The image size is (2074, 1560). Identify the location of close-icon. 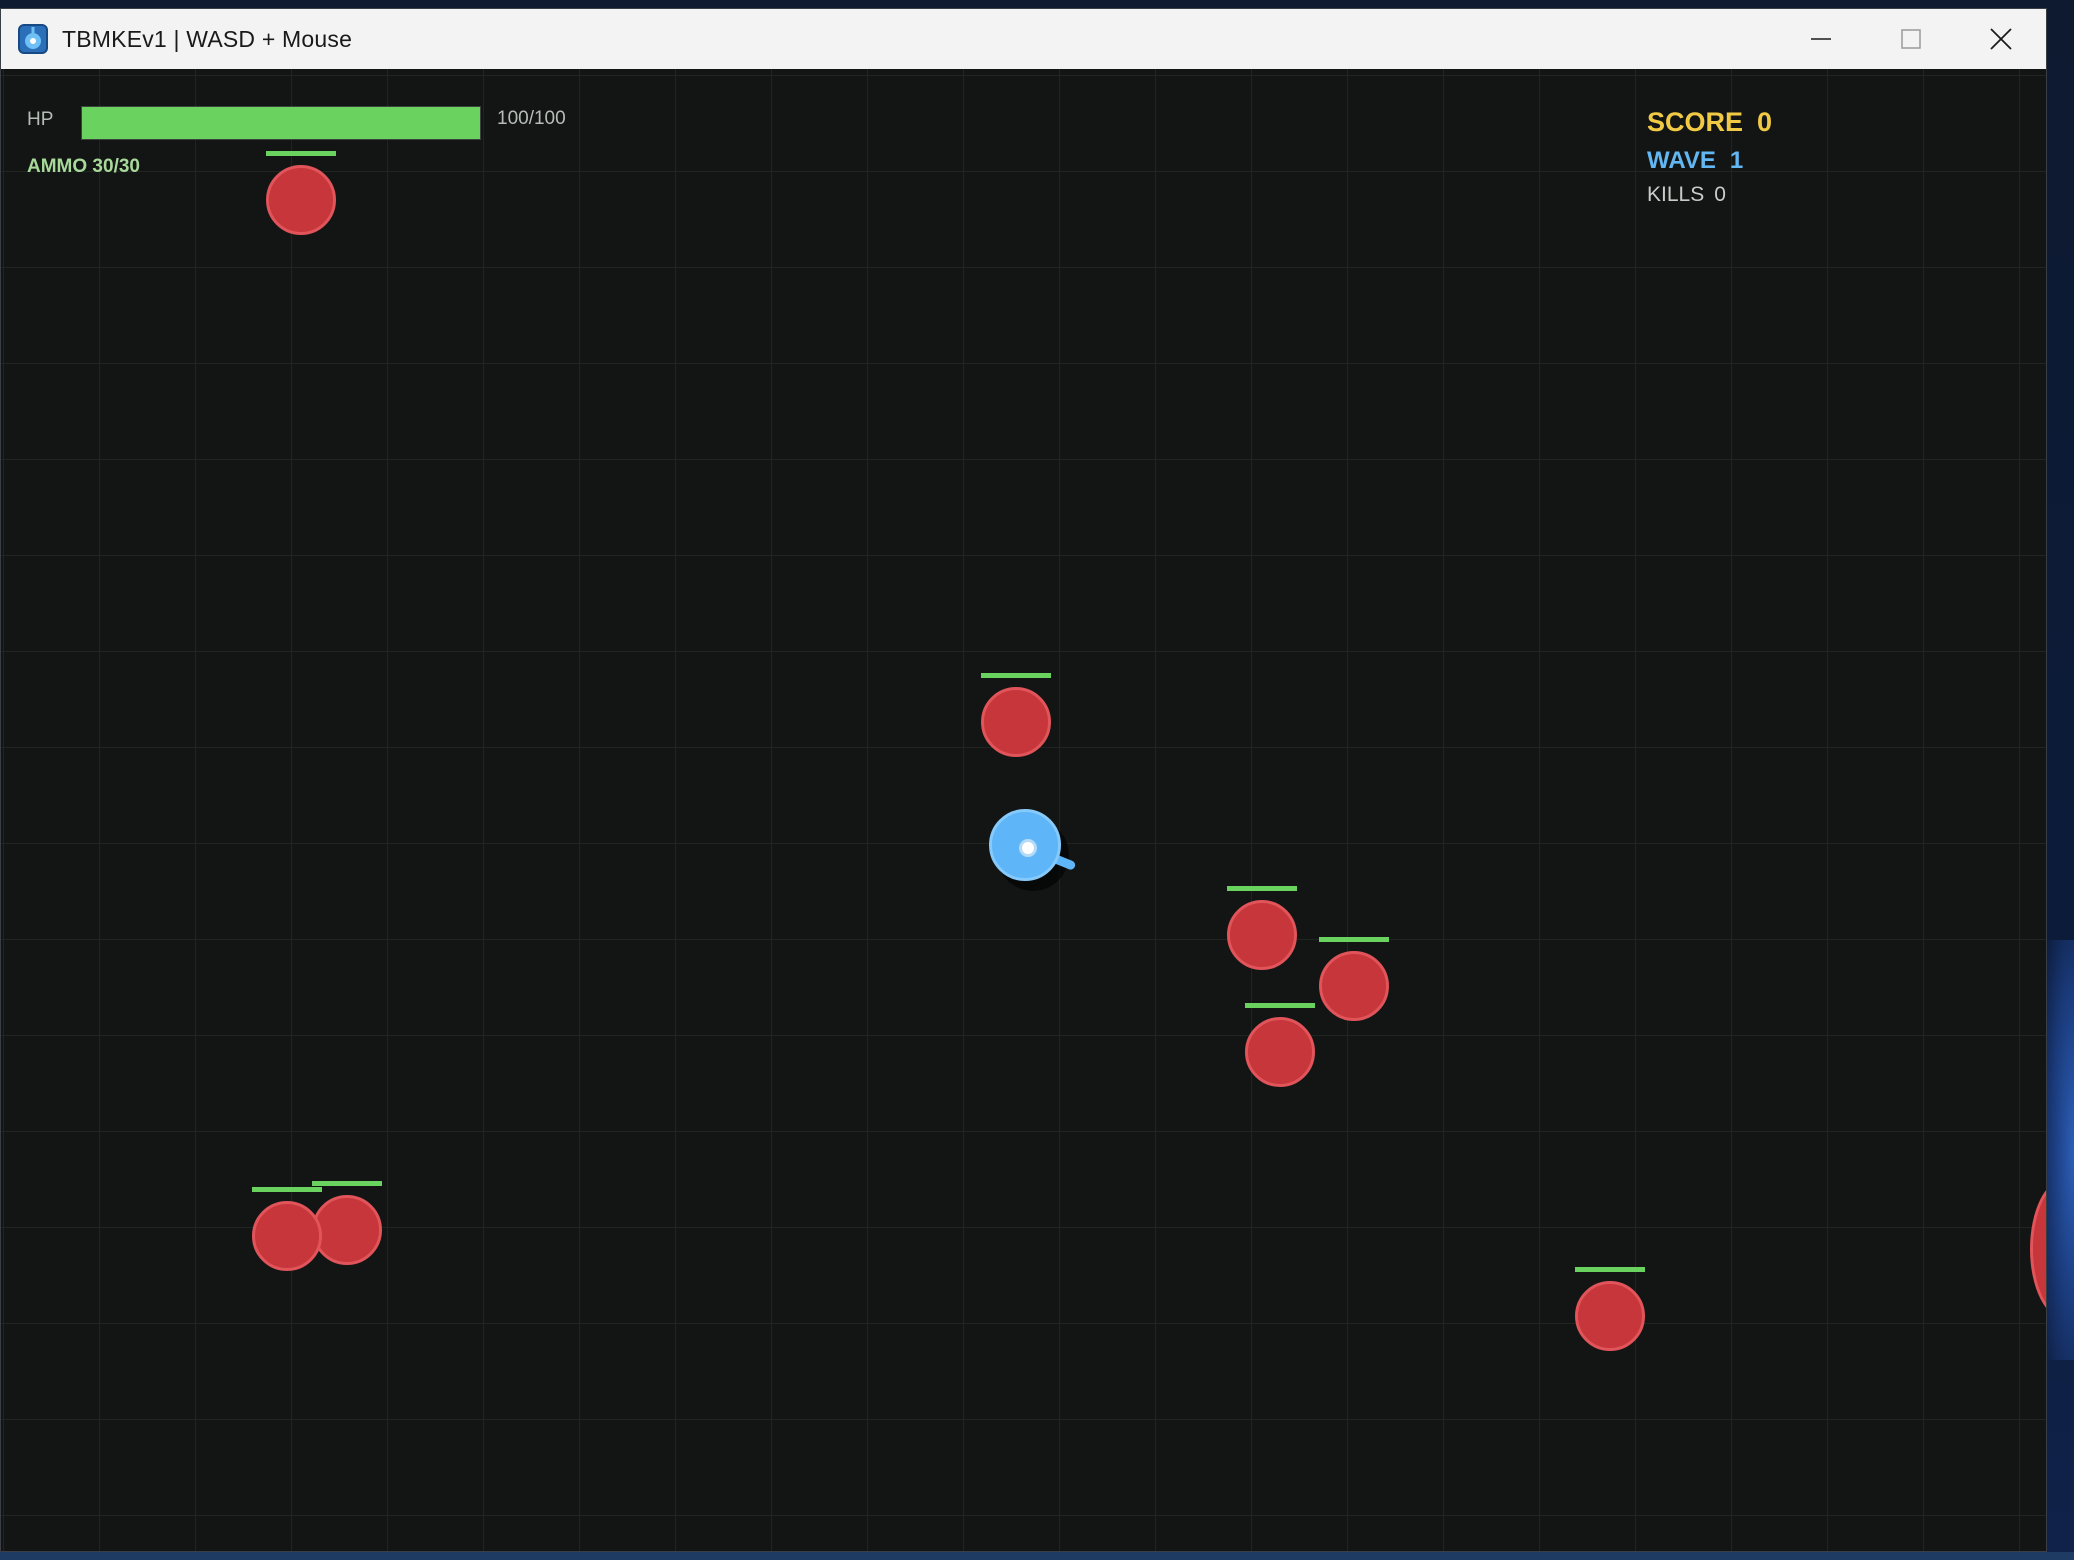
(2001, 39).